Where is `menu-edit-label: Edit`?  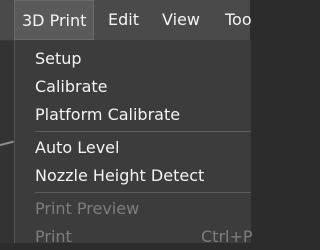 menu-edit-label: Edit is located at coordinates (123, 19).